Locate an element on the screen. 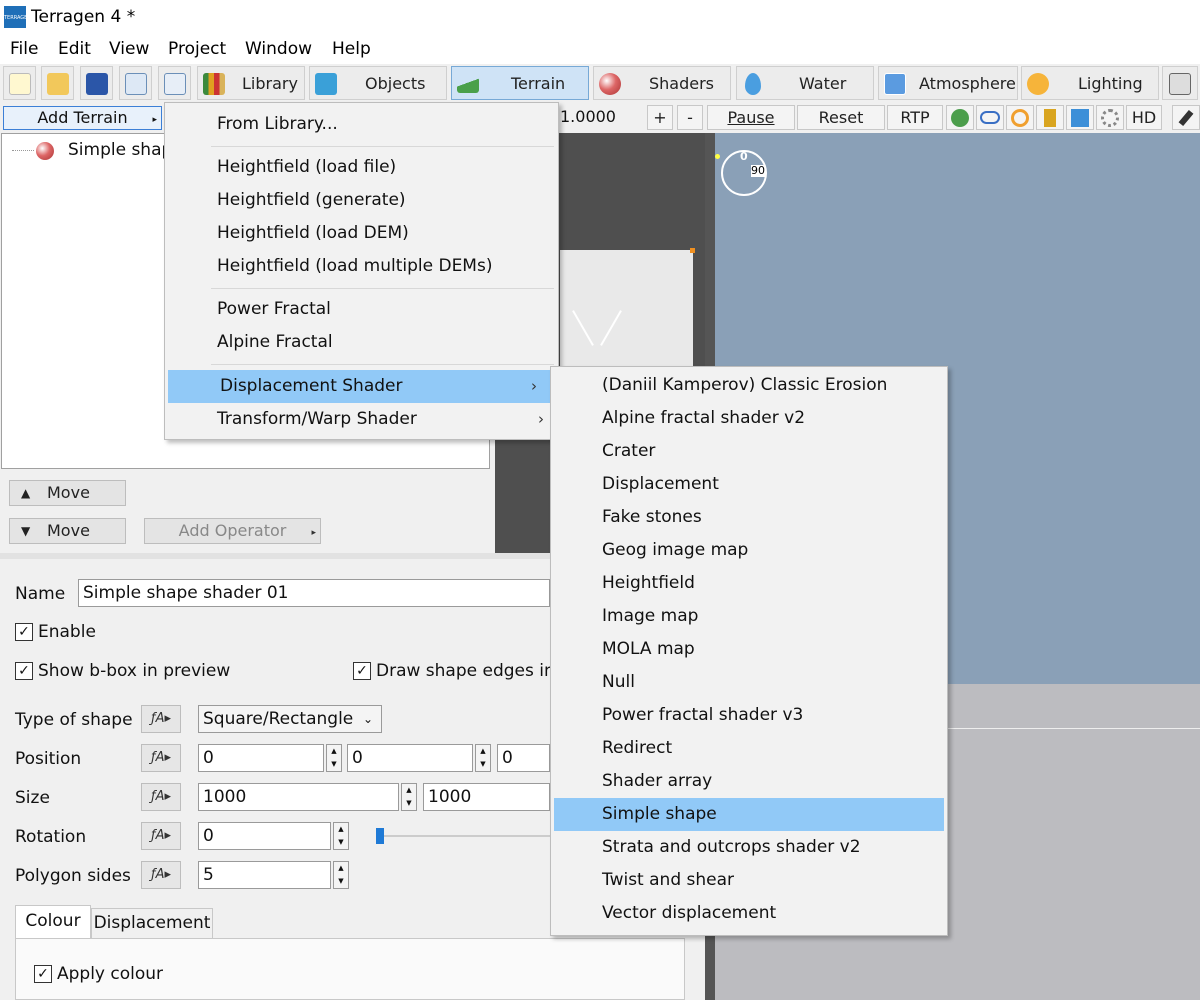 The width and height of the screenshot is (1200, 1000). move-up-button: ▲ Move is located at coordinates (67, 493).